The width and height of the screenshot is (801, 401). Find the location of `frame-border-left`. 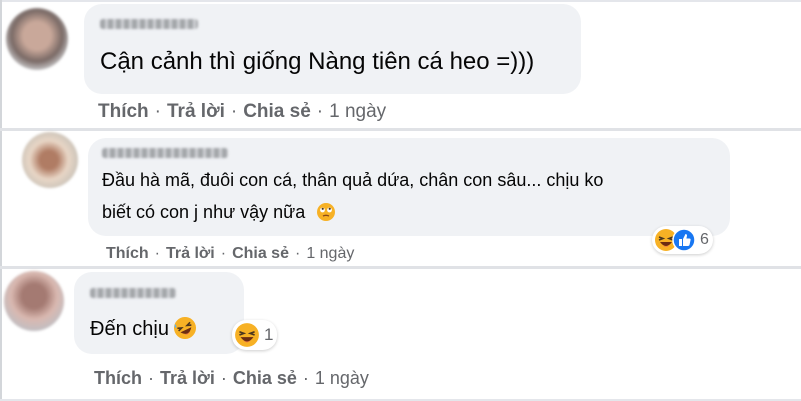

frame-border-left is located at coordinates (1, 200).